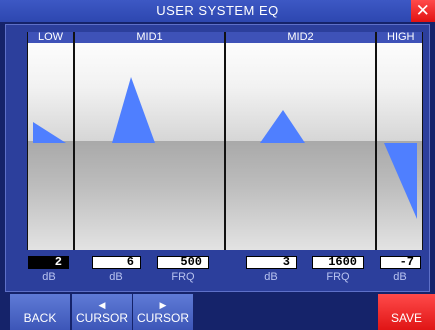  I want to click on mid1-gain-value: 6, so click(116, 262).